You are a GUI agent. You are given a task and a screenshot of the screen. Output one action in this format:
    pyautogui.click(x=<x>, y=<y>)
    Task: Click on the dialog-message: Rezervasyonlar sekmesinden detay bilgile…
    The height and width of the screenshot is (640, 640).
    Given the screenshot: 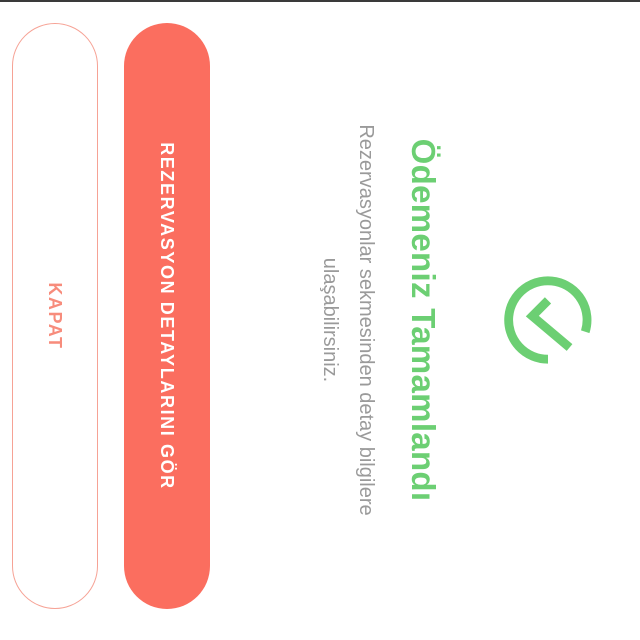 What is the action you would take?
    pyautogui.click(x=348, y=320)
    